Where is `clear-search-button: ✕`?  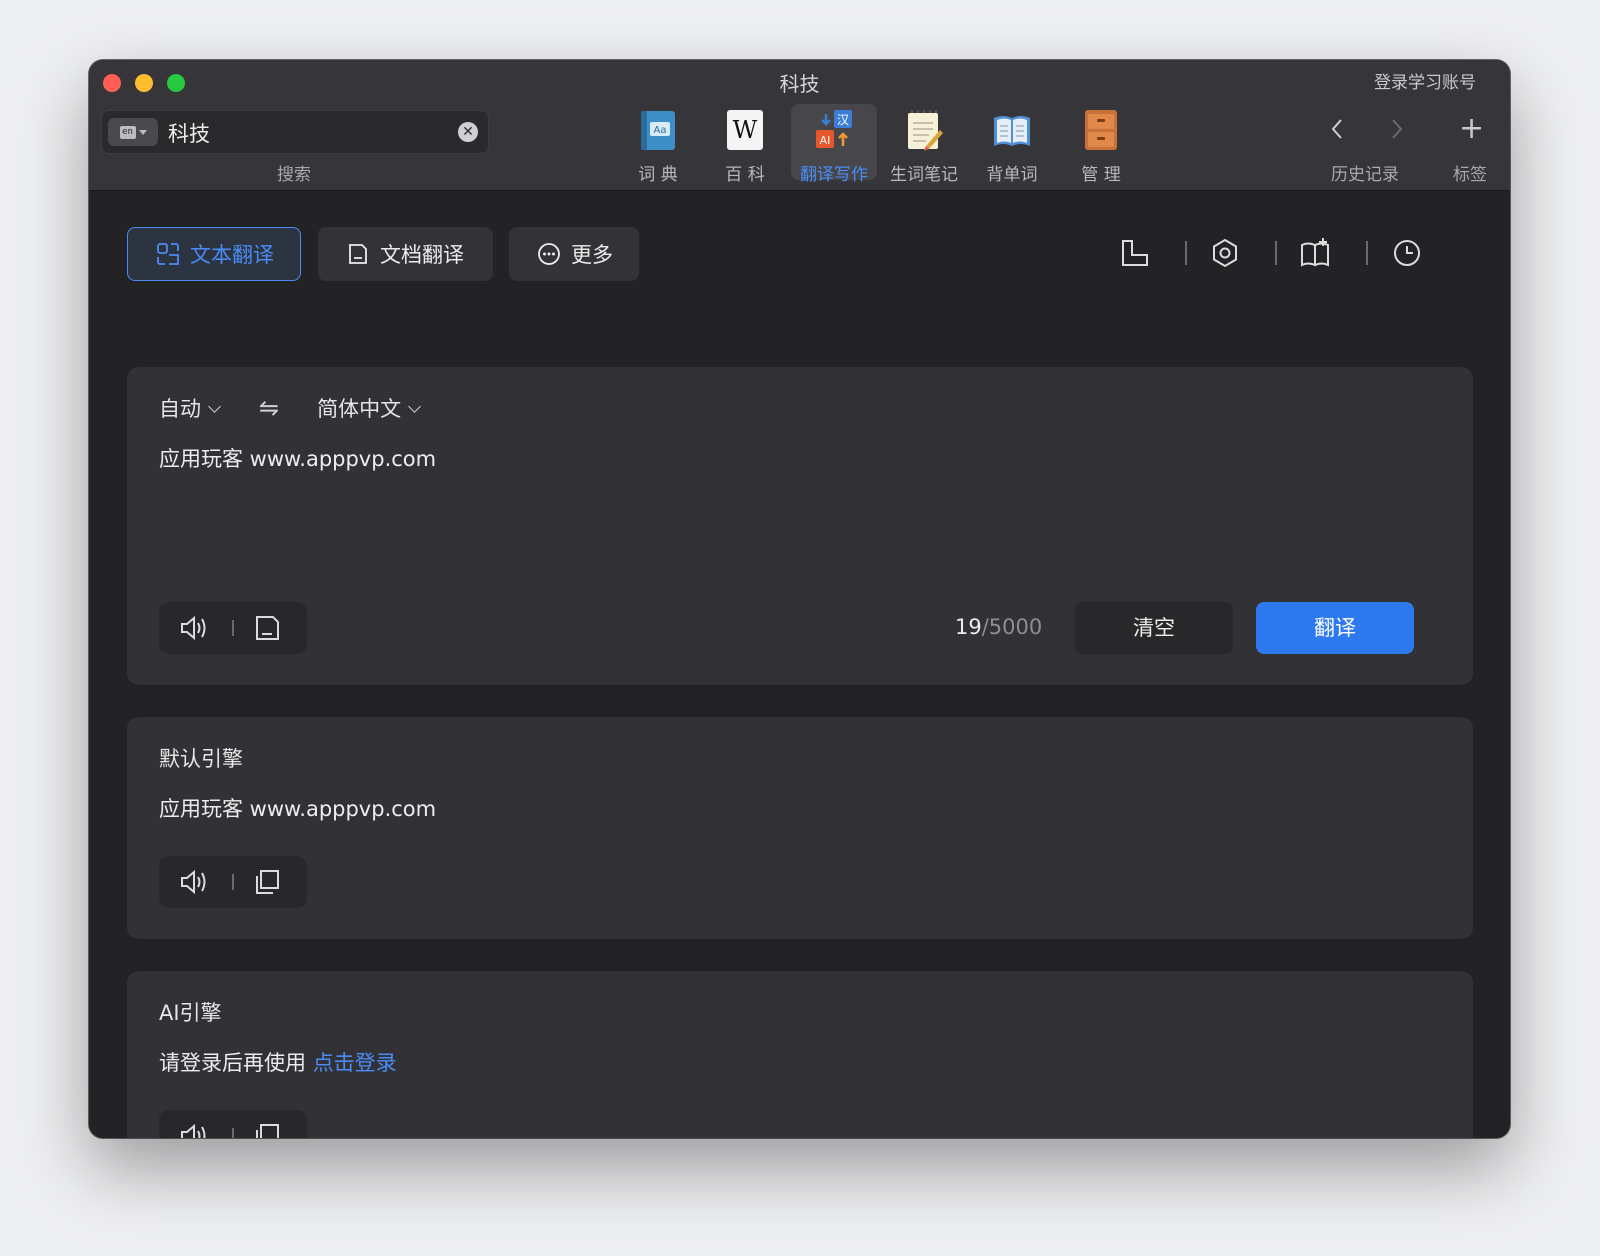 clear-search-button: ✕ is located at coordinates (468, 132).